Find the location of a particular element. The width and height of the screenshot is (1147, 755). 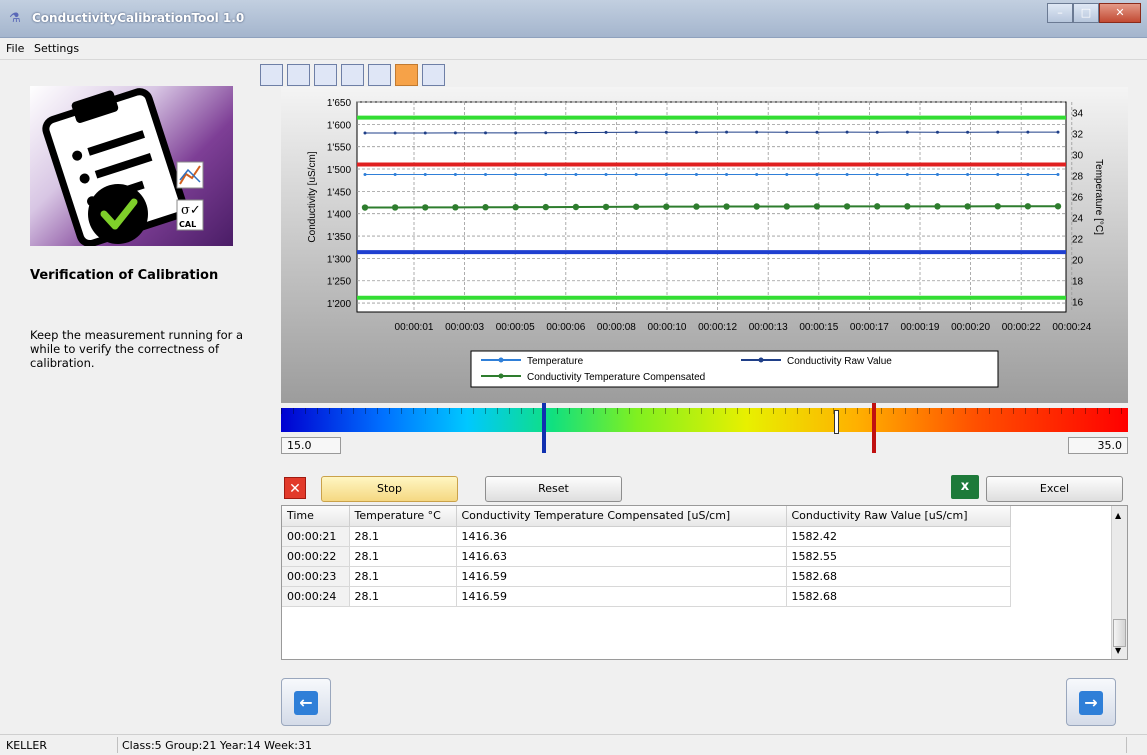

minimize-icon: – is located at coordinates (1060, 13).